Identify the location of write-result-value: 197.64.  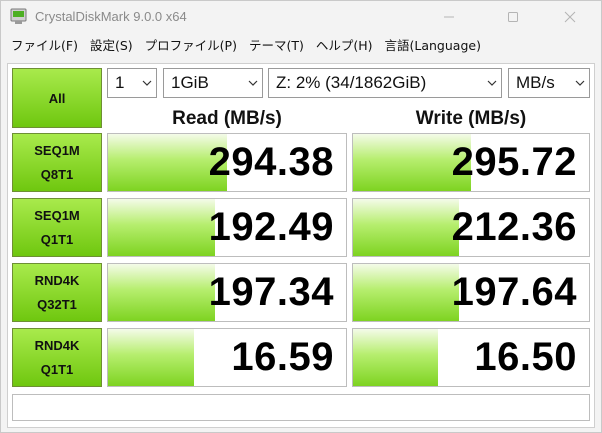
(514, 292).